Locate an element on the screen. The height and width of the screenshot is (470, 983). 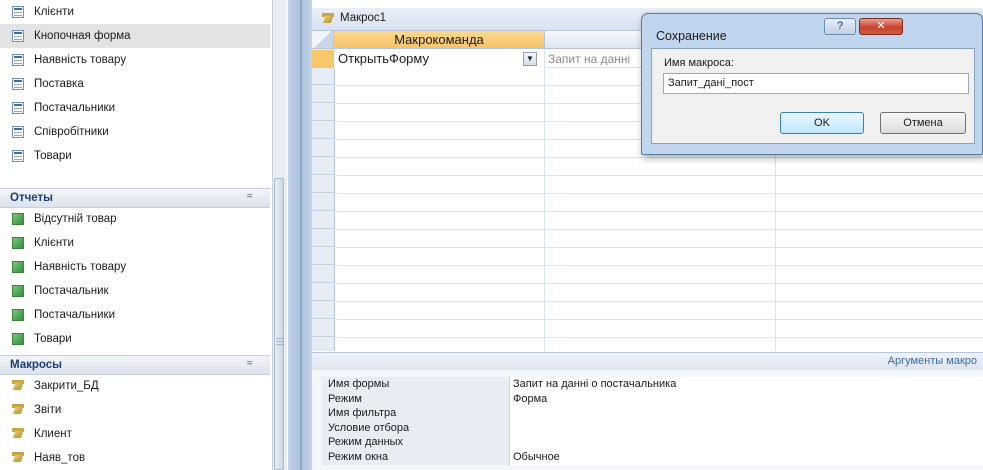
macro-item-label: Наяв_тов is located at coordinates (60, 458).